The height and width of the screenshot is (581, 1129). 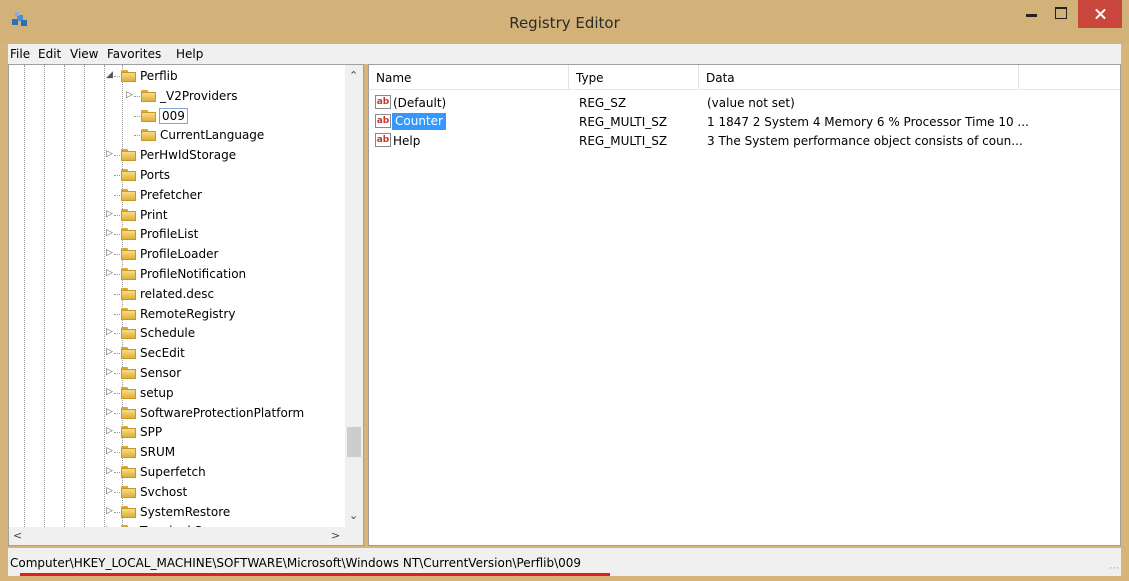 I want to click on tree-item: ▷ SecEdit, so click(x=174, y=353).